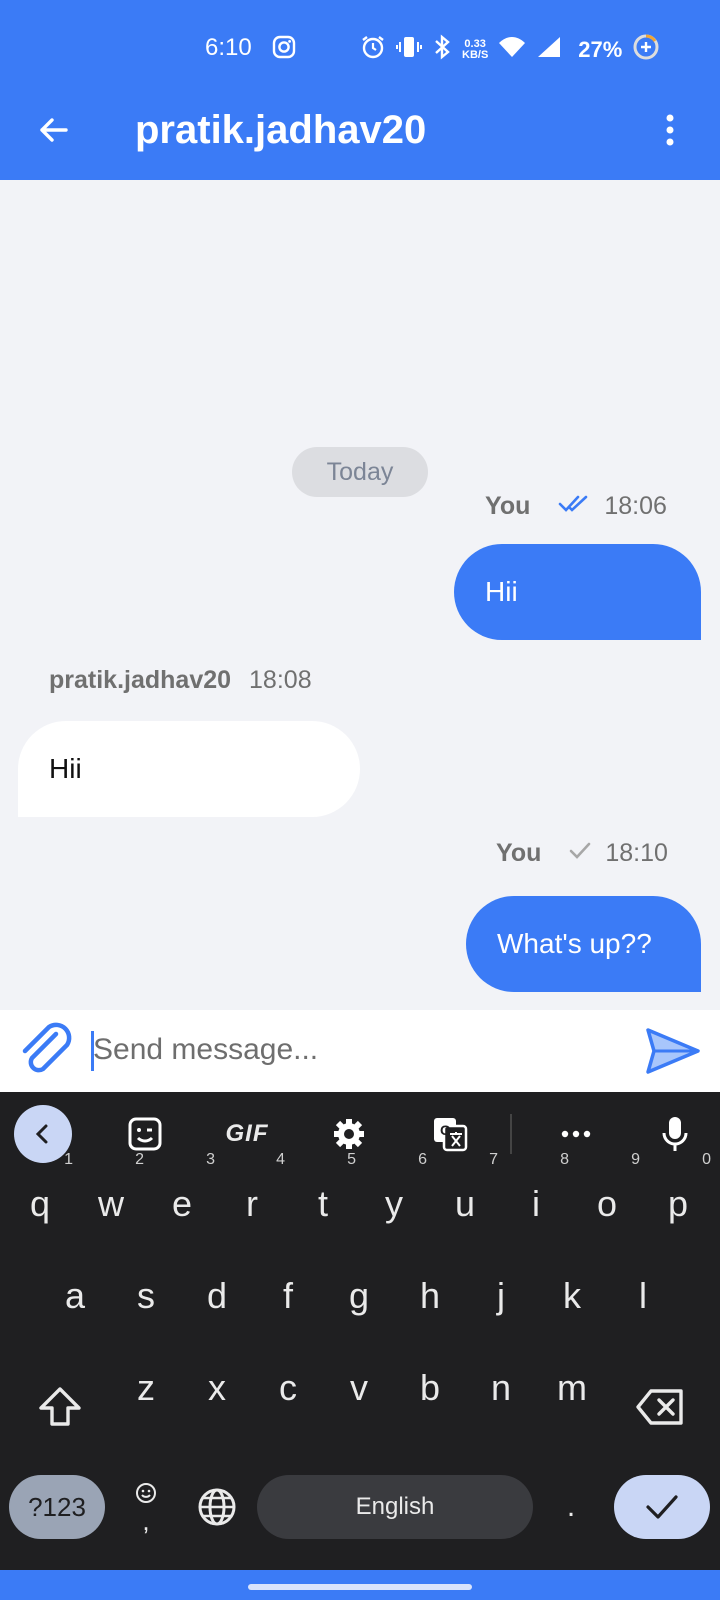 The image size is (720, 1600). Describe the element at coordinates (600, 49) in the screenshot. I see `battery-percent: 27%` at that location.